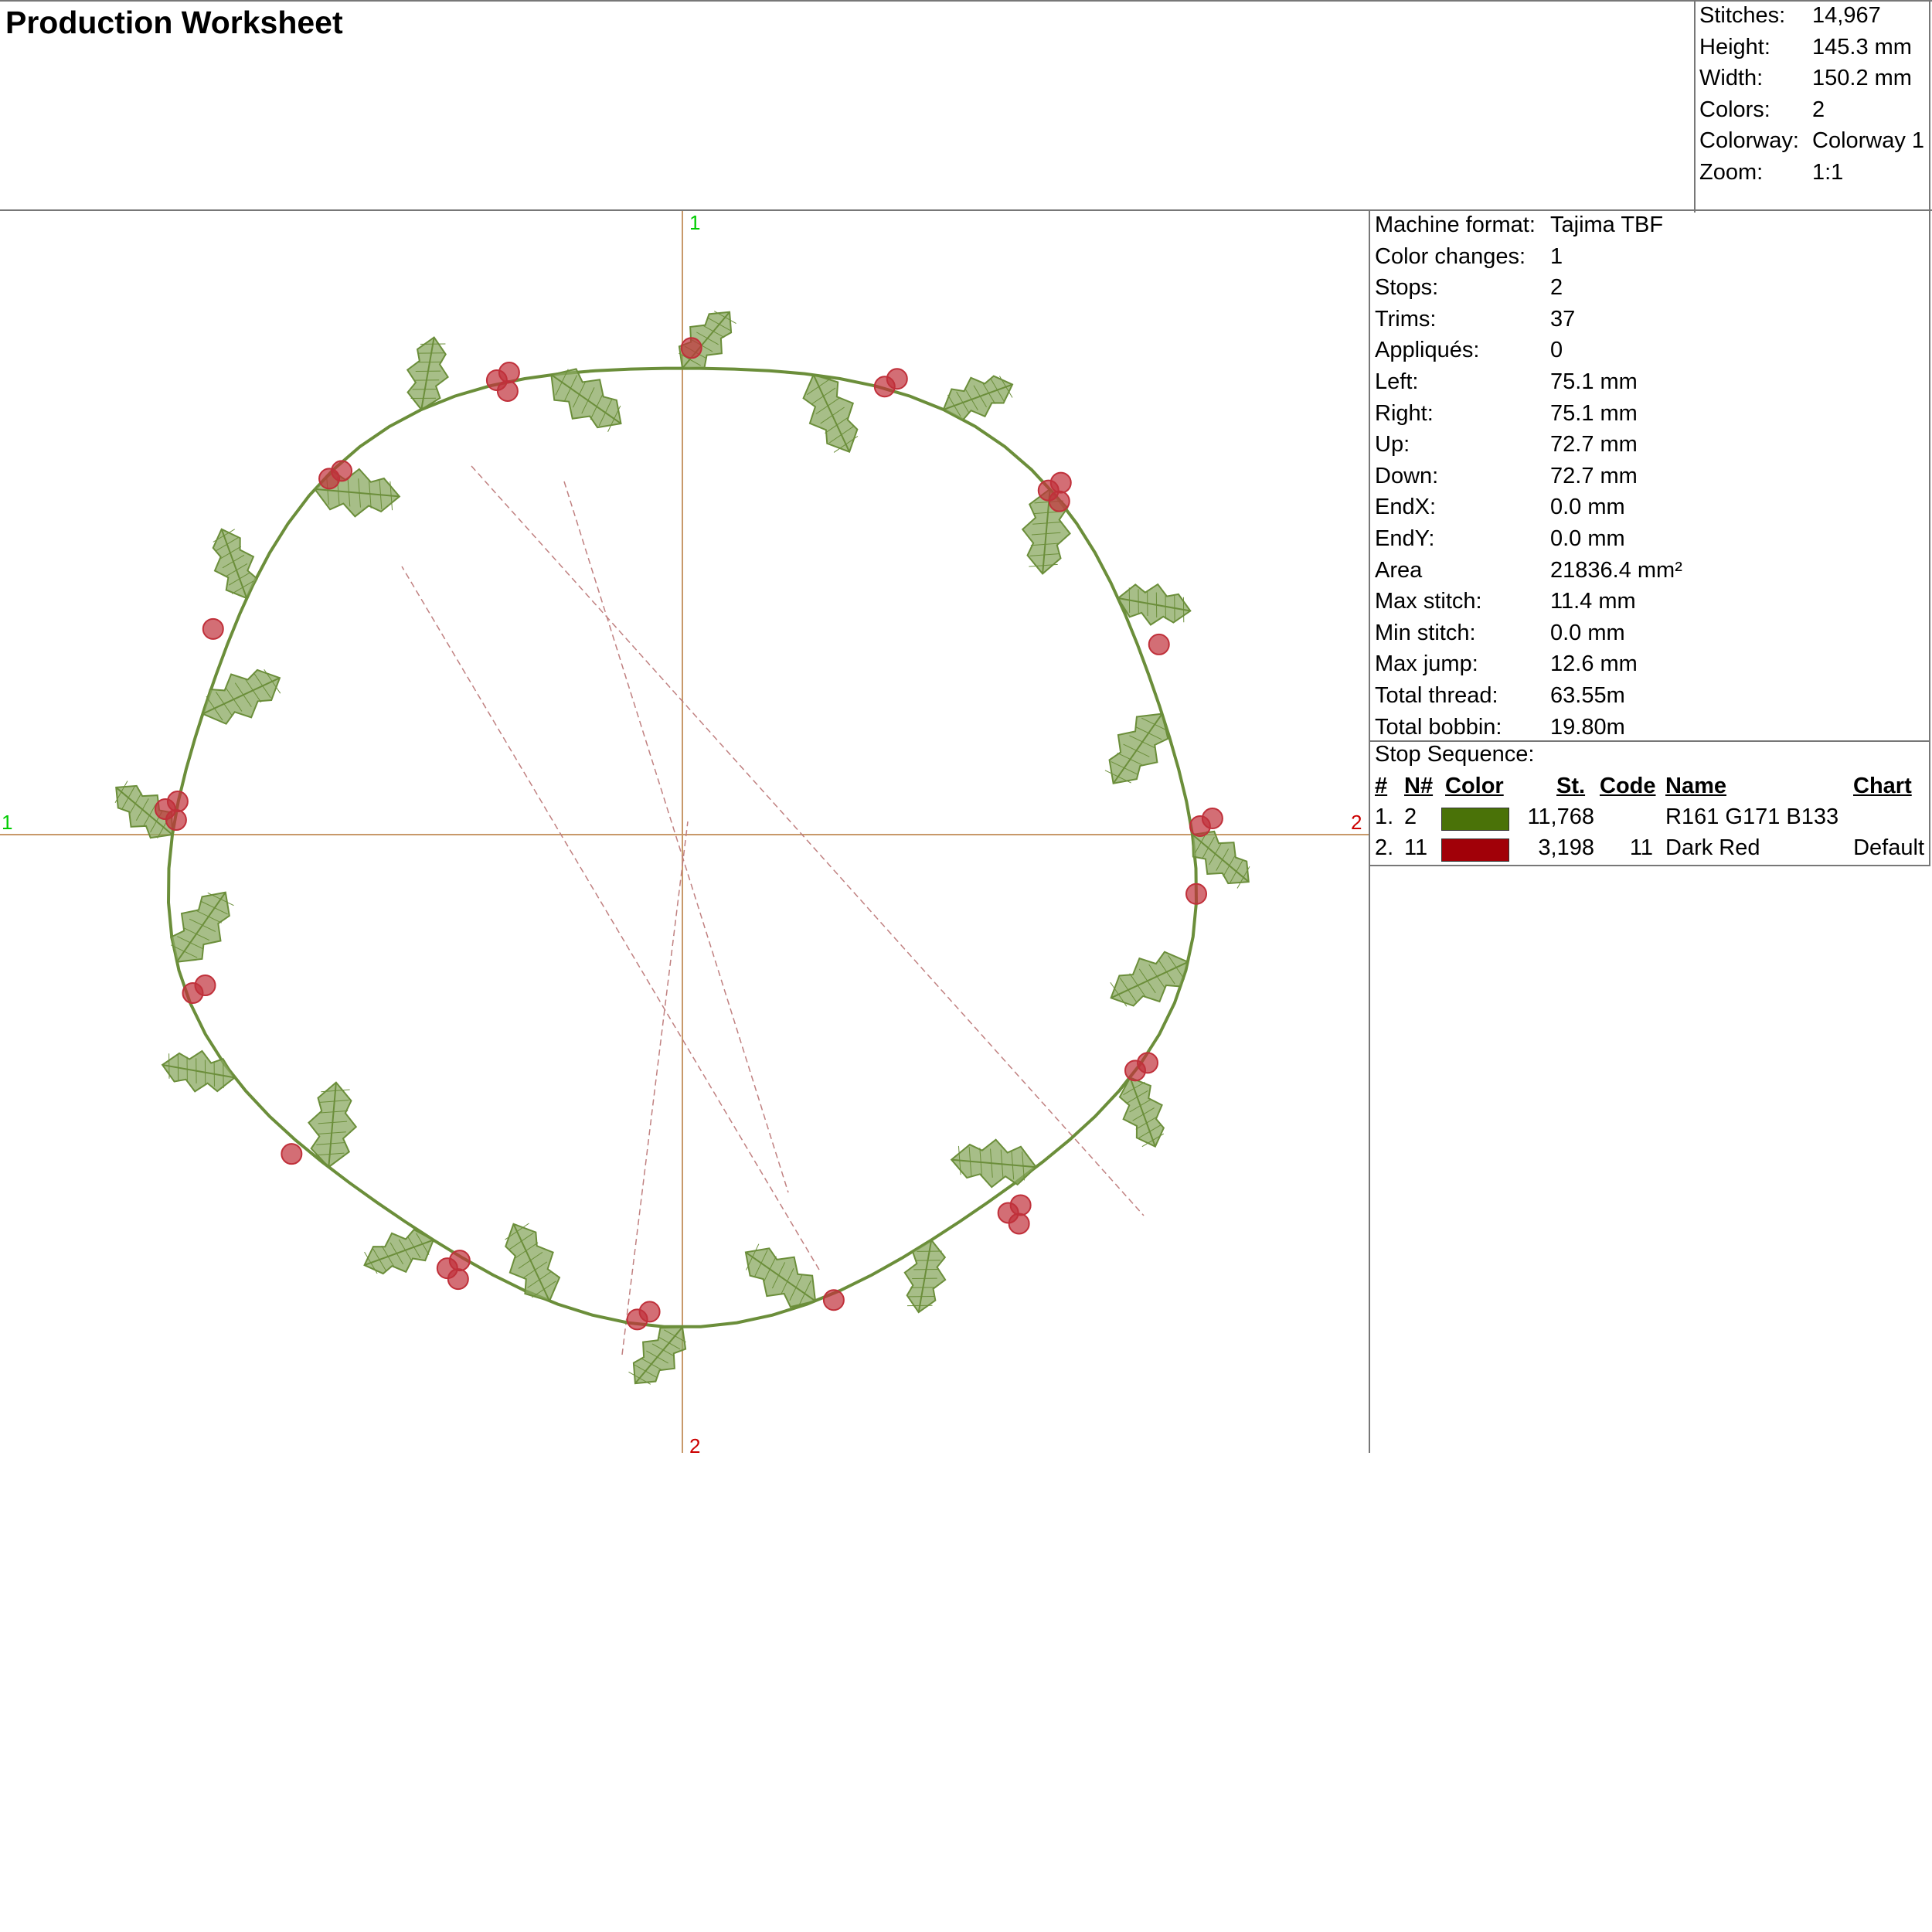 The width and height of the screenshot is (1932, 1932). What do you see at coordinates (1594, 664) in the screenshot?
I see `info-value: 12.6 mm` at bounding box center [1594, 664].